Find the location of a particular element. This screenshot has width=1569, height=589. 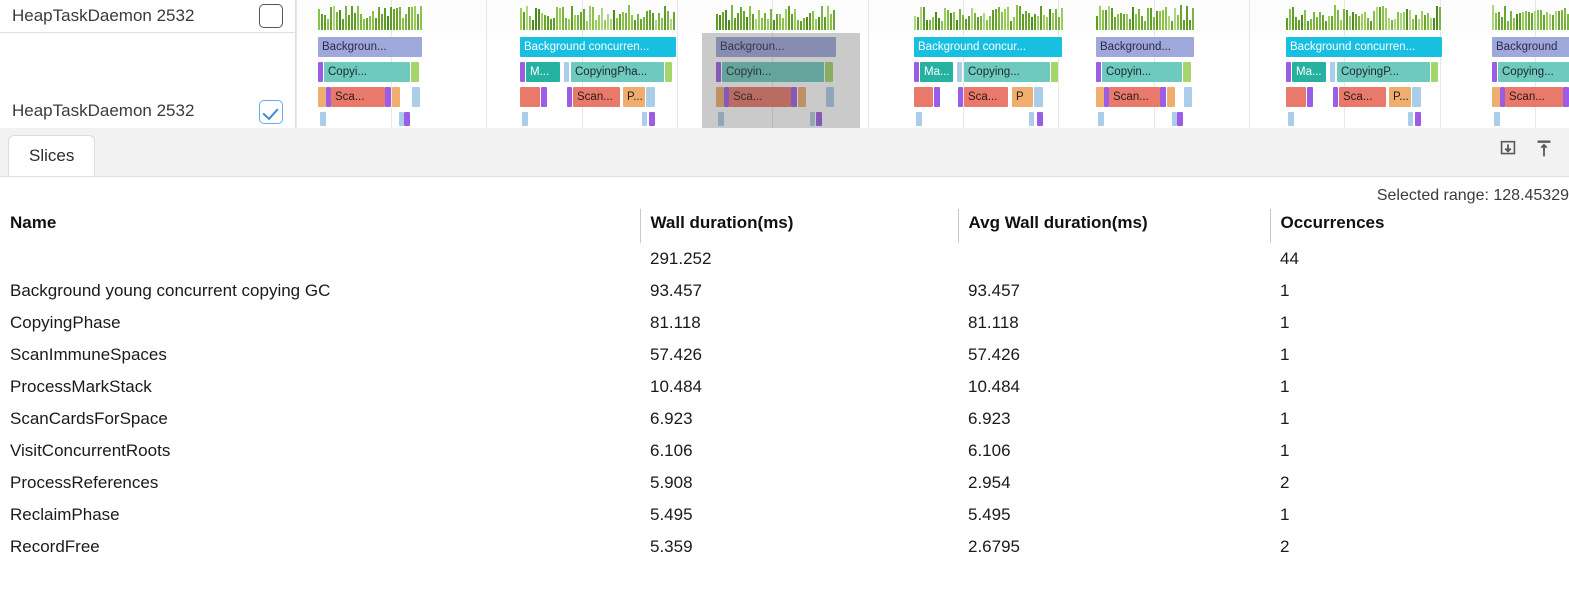

column-header-occ: Occurrences is located at coordinates (1419, 226).